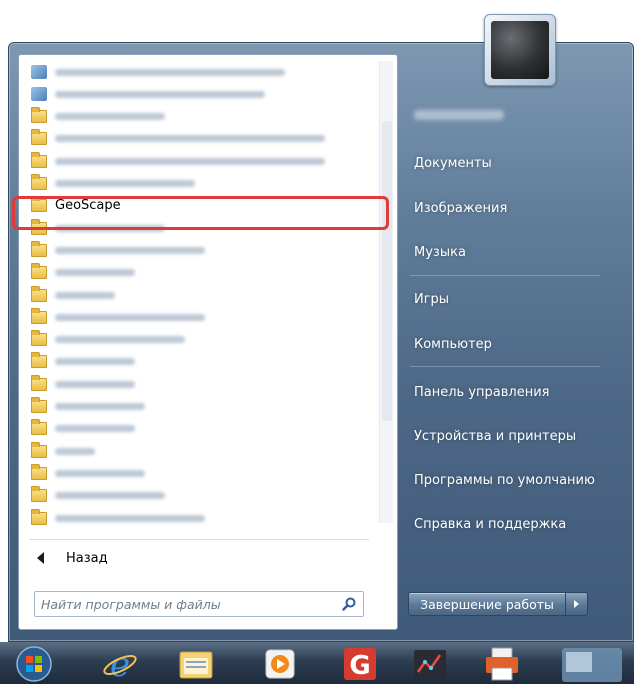 The image size is (634, 684). I want to click on user-picture-image, so click(520, 50).